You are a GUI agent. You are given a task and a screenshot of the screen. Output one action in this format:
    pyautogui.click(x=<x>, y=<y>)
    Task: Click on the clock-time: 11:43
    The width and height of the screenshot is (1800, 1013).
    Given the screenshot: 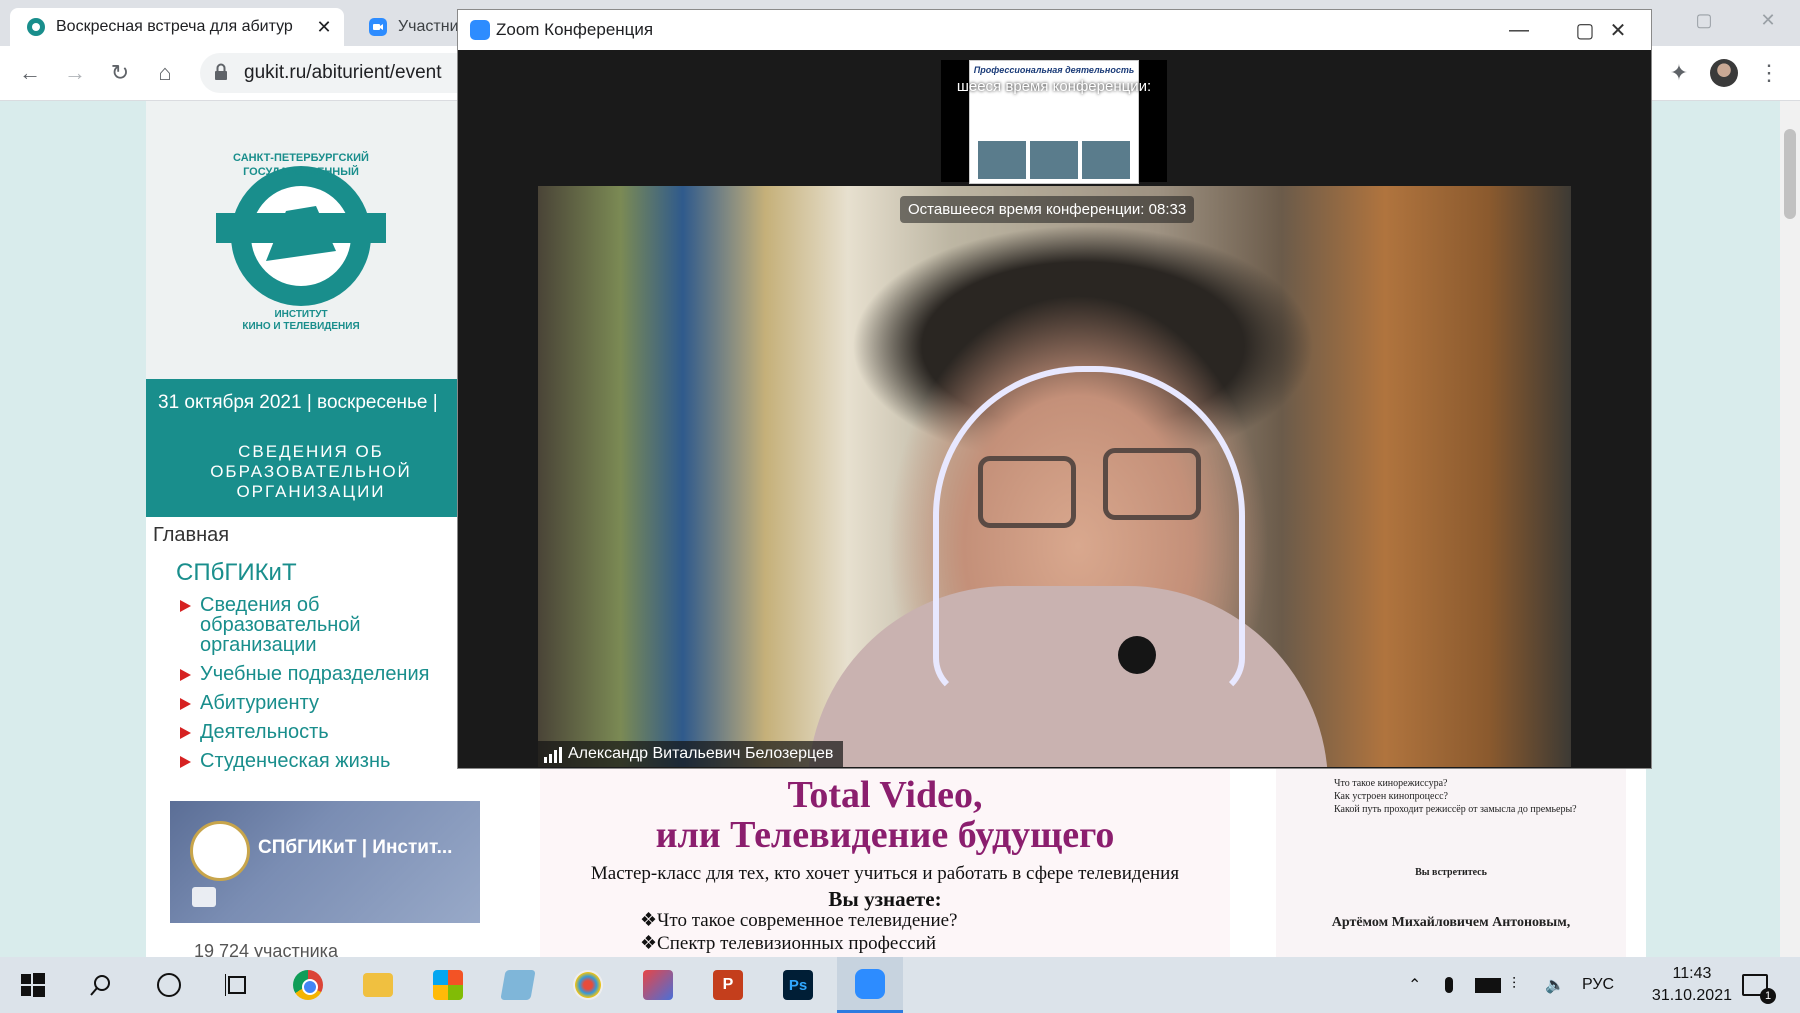 What is the action you would take?
    pyautogui.click(x=1692, y=973)
    